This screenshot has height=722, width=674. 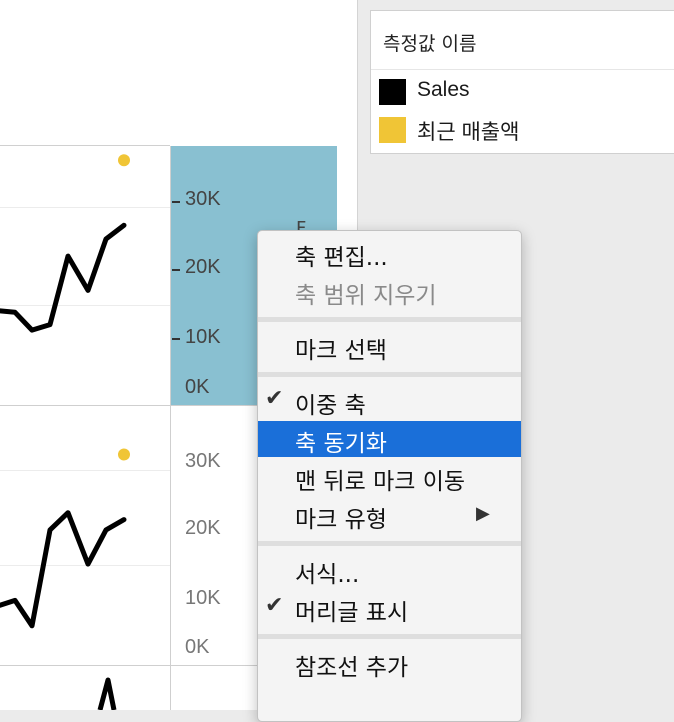 What do you see at coordinates (524, 93) in the screenshot?
I see `legend-item-sales: Sales` at bounding box center [524, 93].